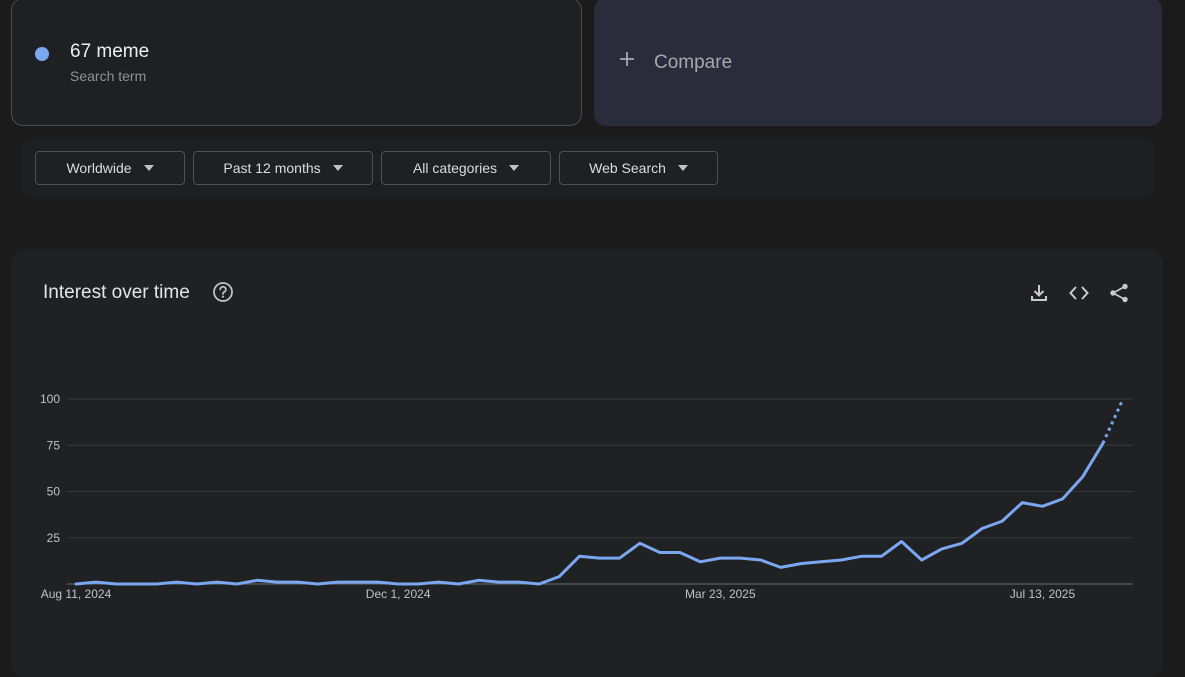 Image resolution: width=1185 pixels, height=677 pixels. I want to click on x-tick-label: Jul 13, 2025, so click(1043, 594).